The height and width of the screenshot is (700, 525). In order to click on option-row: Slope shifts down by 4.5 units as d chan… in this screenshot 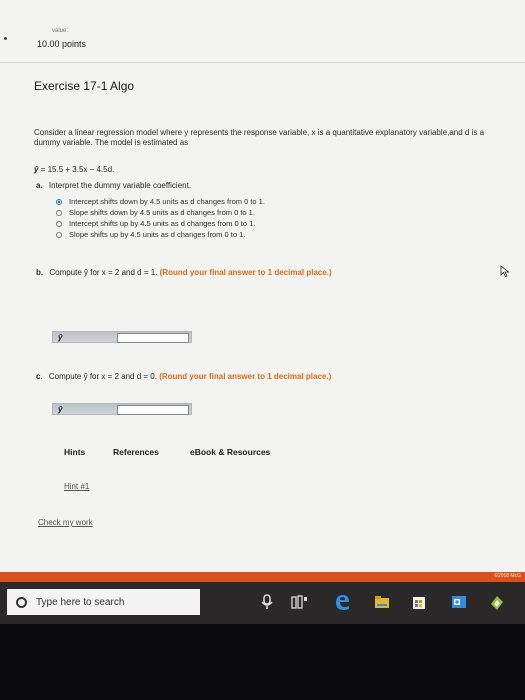, I will do `click(160, 212)`.